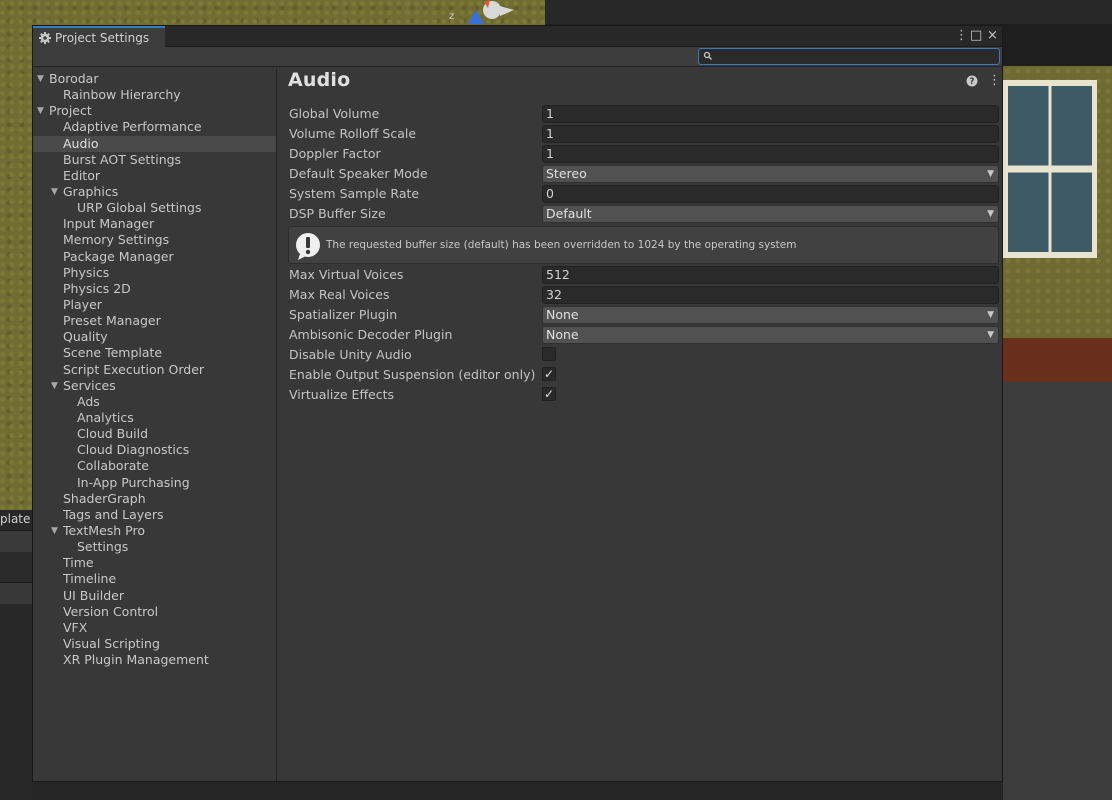 Image resolution: width=1112 pixels, height=800 pixels. Describe the element at coordinates (549, 394) in the screenshot. I see `virtualize-effects-checkbox: ✓` at that location.